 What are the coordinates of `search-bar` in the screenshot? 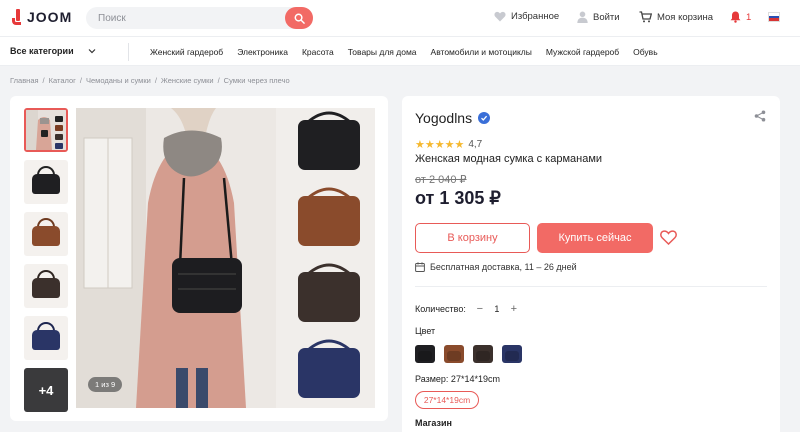 It's located at (199, 18).